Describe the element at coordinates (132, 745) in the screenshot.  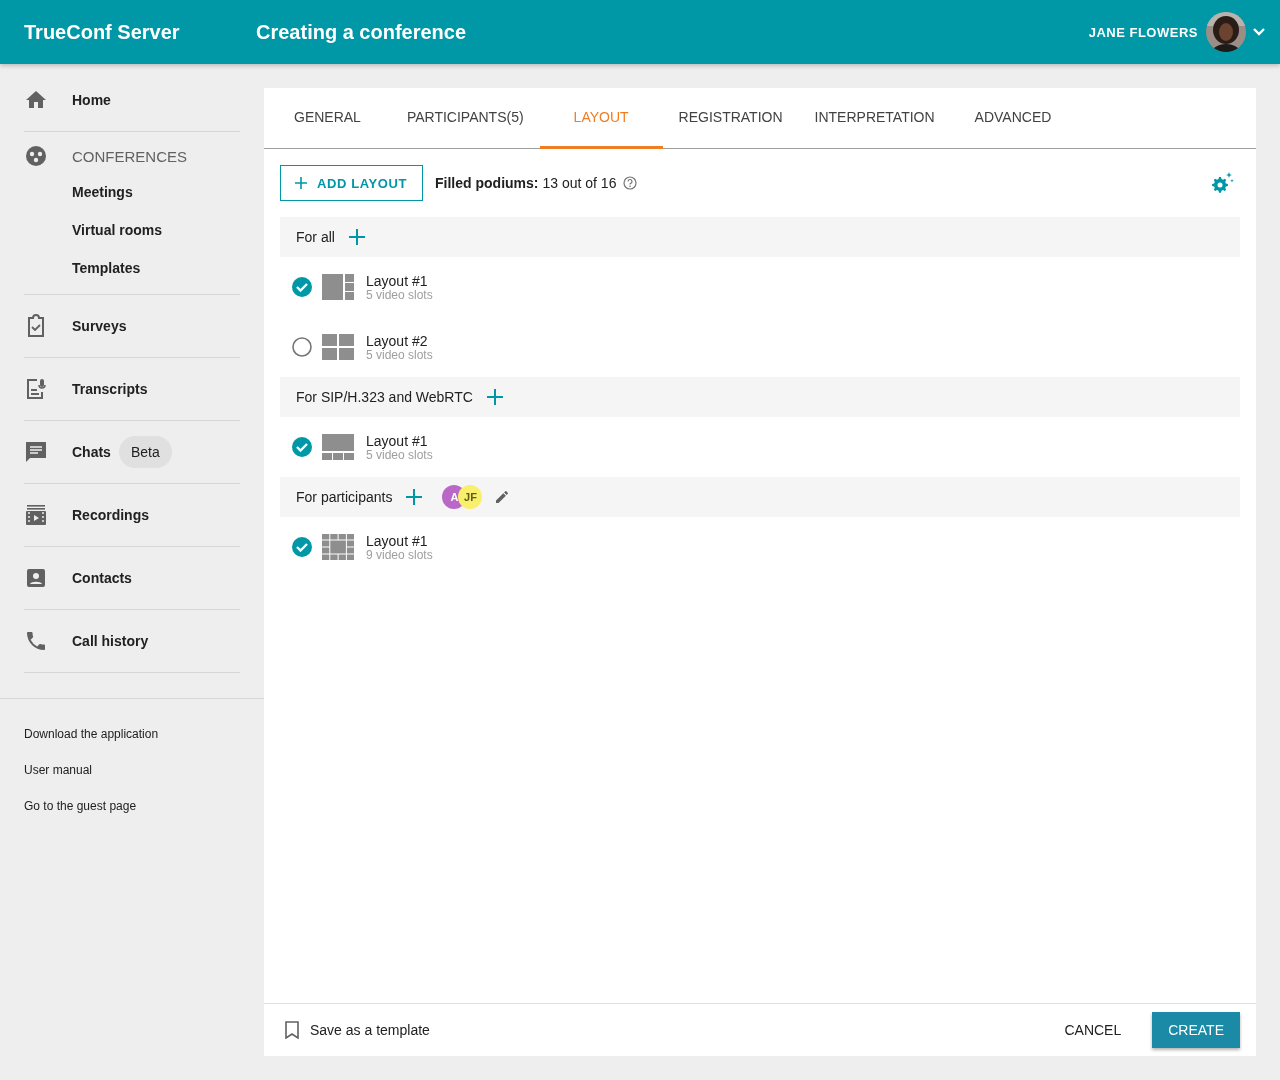
I see `footer-link: Download the application` at that location.